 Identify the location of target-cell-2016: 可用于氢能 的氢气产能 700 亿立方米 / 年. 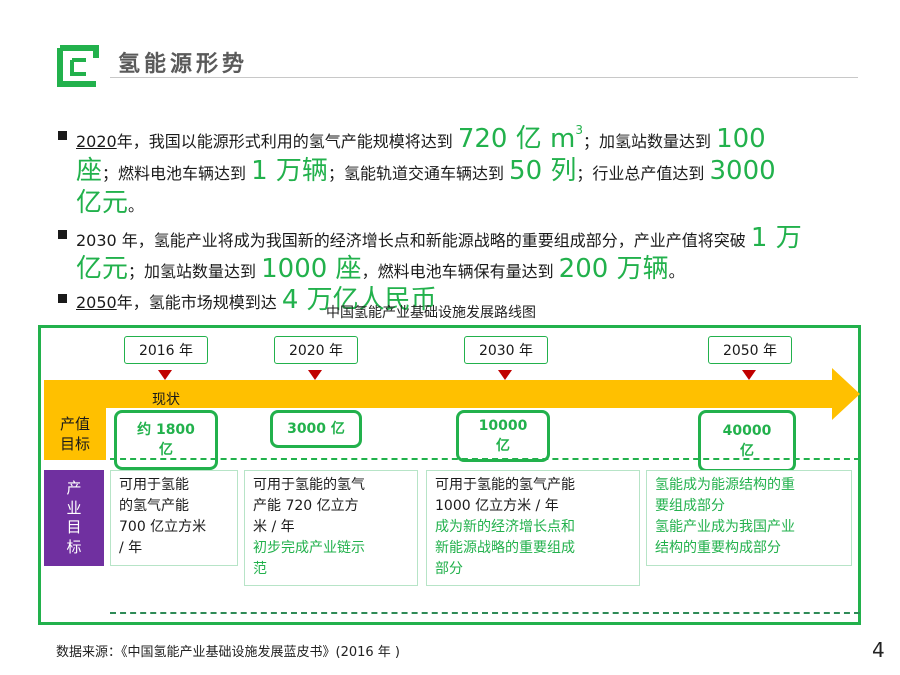
(174, 518).